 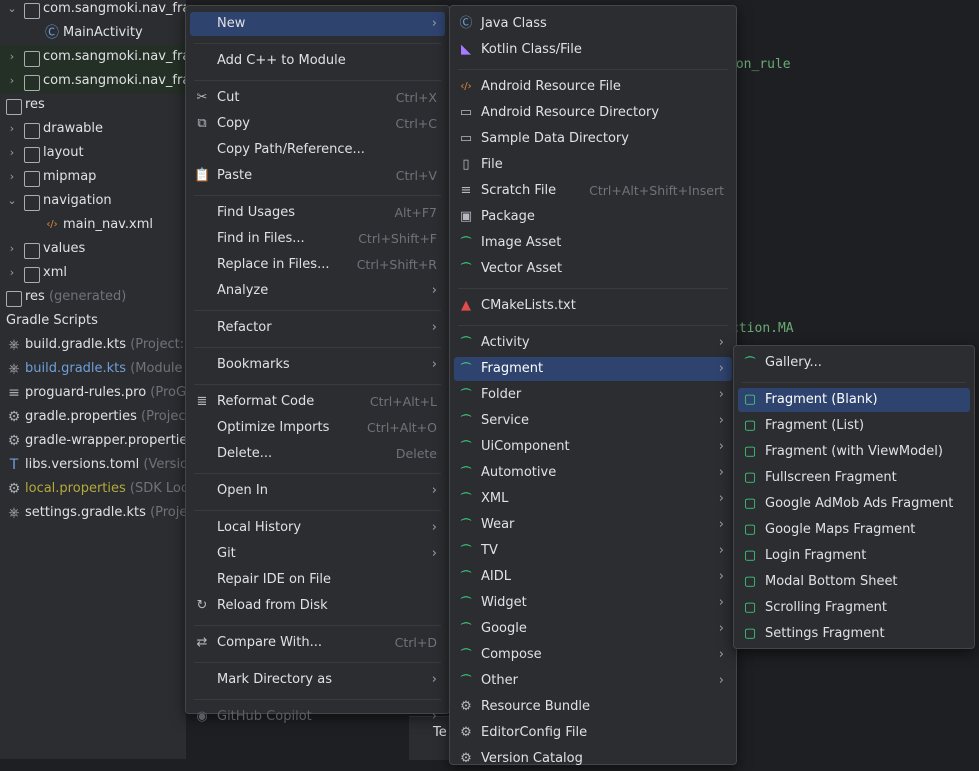 I want to click on menu-item-aidl: ⏜ AIDL ›, so click(x=593, y=577).